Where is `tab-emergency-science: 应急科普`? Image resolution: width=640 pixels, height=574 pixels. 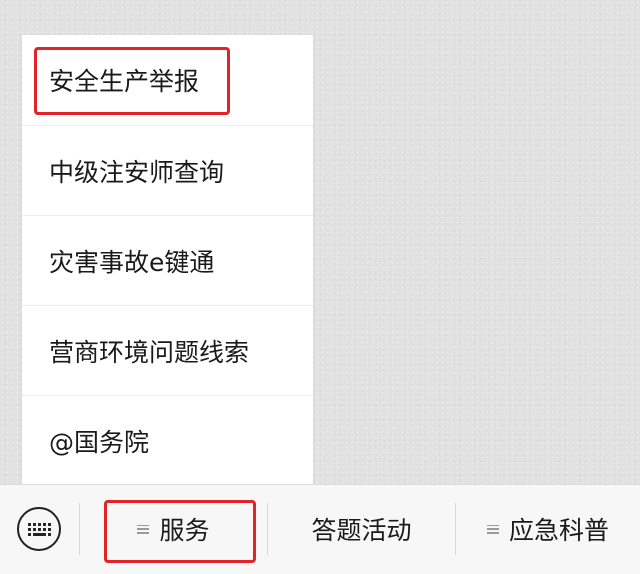
tab-emergency-science: 应急科普 is located at coordinates (548, 529).